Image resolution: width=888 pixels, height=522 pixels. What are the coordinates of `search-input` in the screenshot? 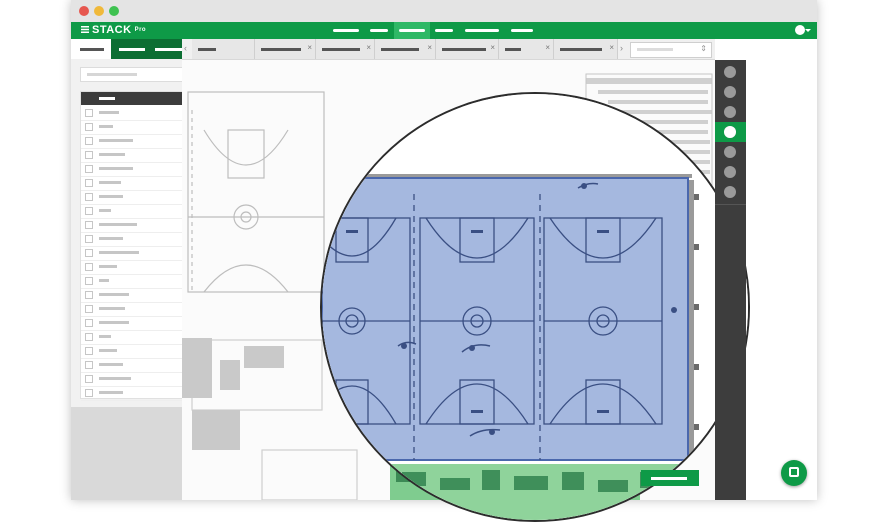 It's located at (137, 74).